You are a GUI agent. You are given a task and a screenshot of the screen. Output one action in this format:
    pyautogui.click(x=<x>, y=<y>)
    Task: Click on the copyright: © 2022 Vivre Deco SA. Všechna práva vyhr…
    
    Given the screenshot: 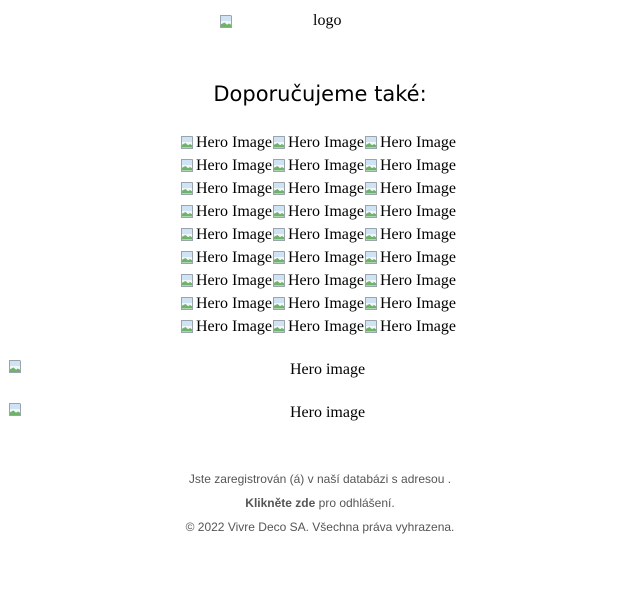 What is the action you would take?
    pyautogui.click(x=320, y=527)
    